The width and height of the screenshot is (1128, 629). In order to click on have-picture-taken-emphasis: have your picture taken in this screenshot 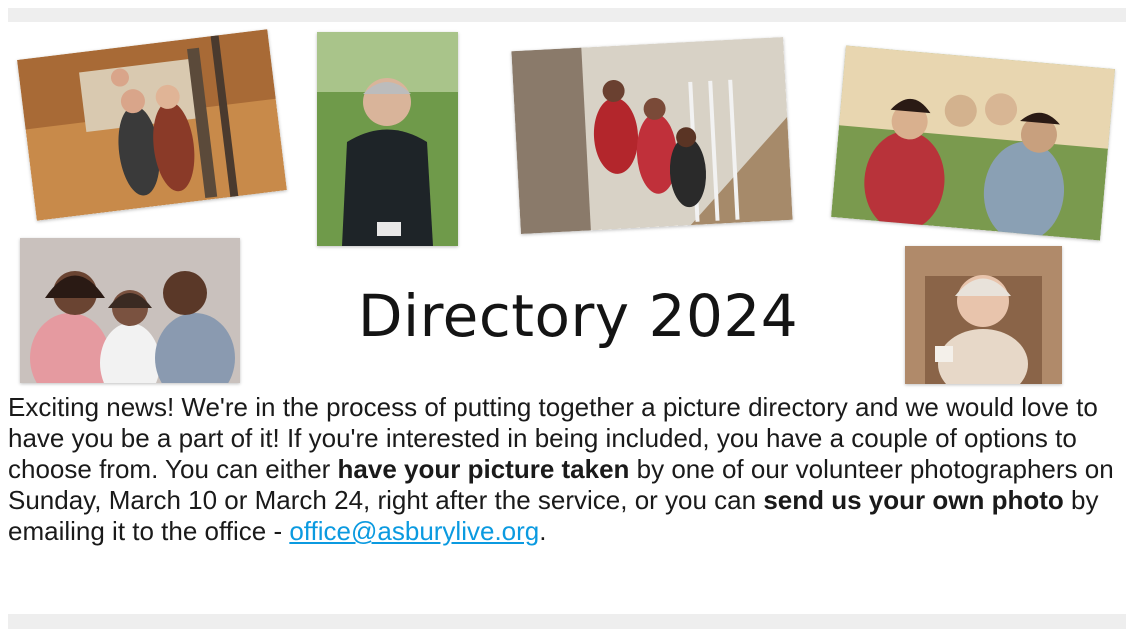, I will do `click(483, 469)`.